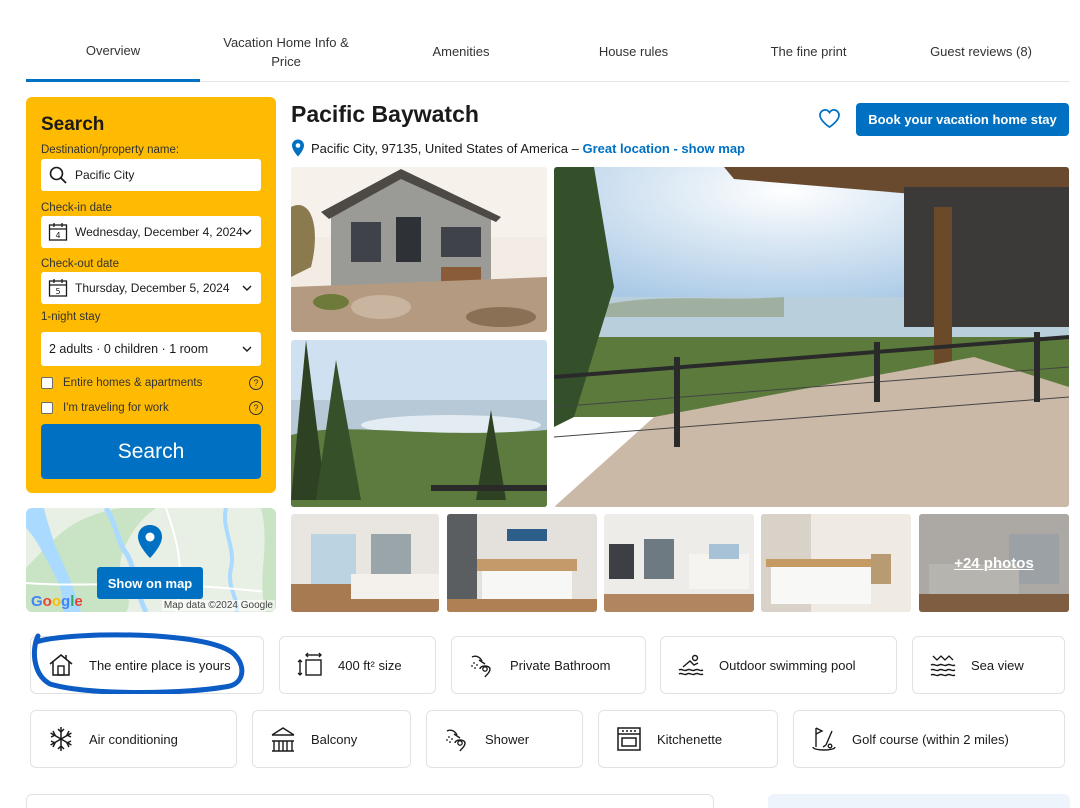 This screenshot has width=1080, height=808. Describe the element at coordinates (560, 665) in the screenshot. I see `facility-label: Private Bathroom` at that location.